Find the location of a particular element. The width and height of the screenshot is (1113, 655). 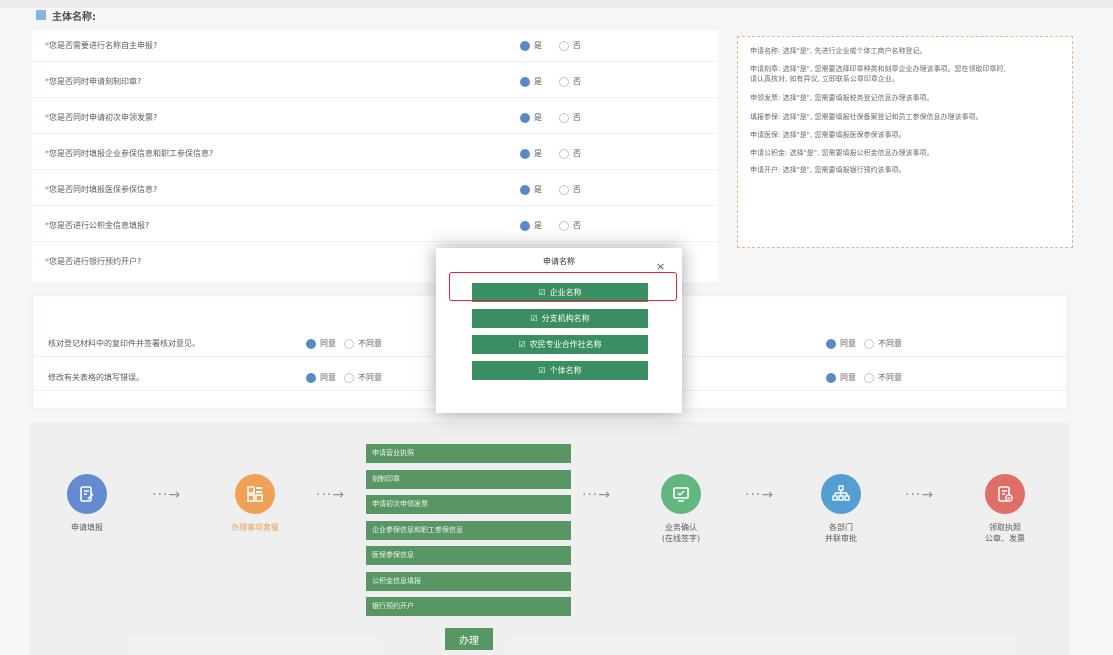

option-individual-name-button: ☑ 个体名称 is located at coordinates (560, 370).